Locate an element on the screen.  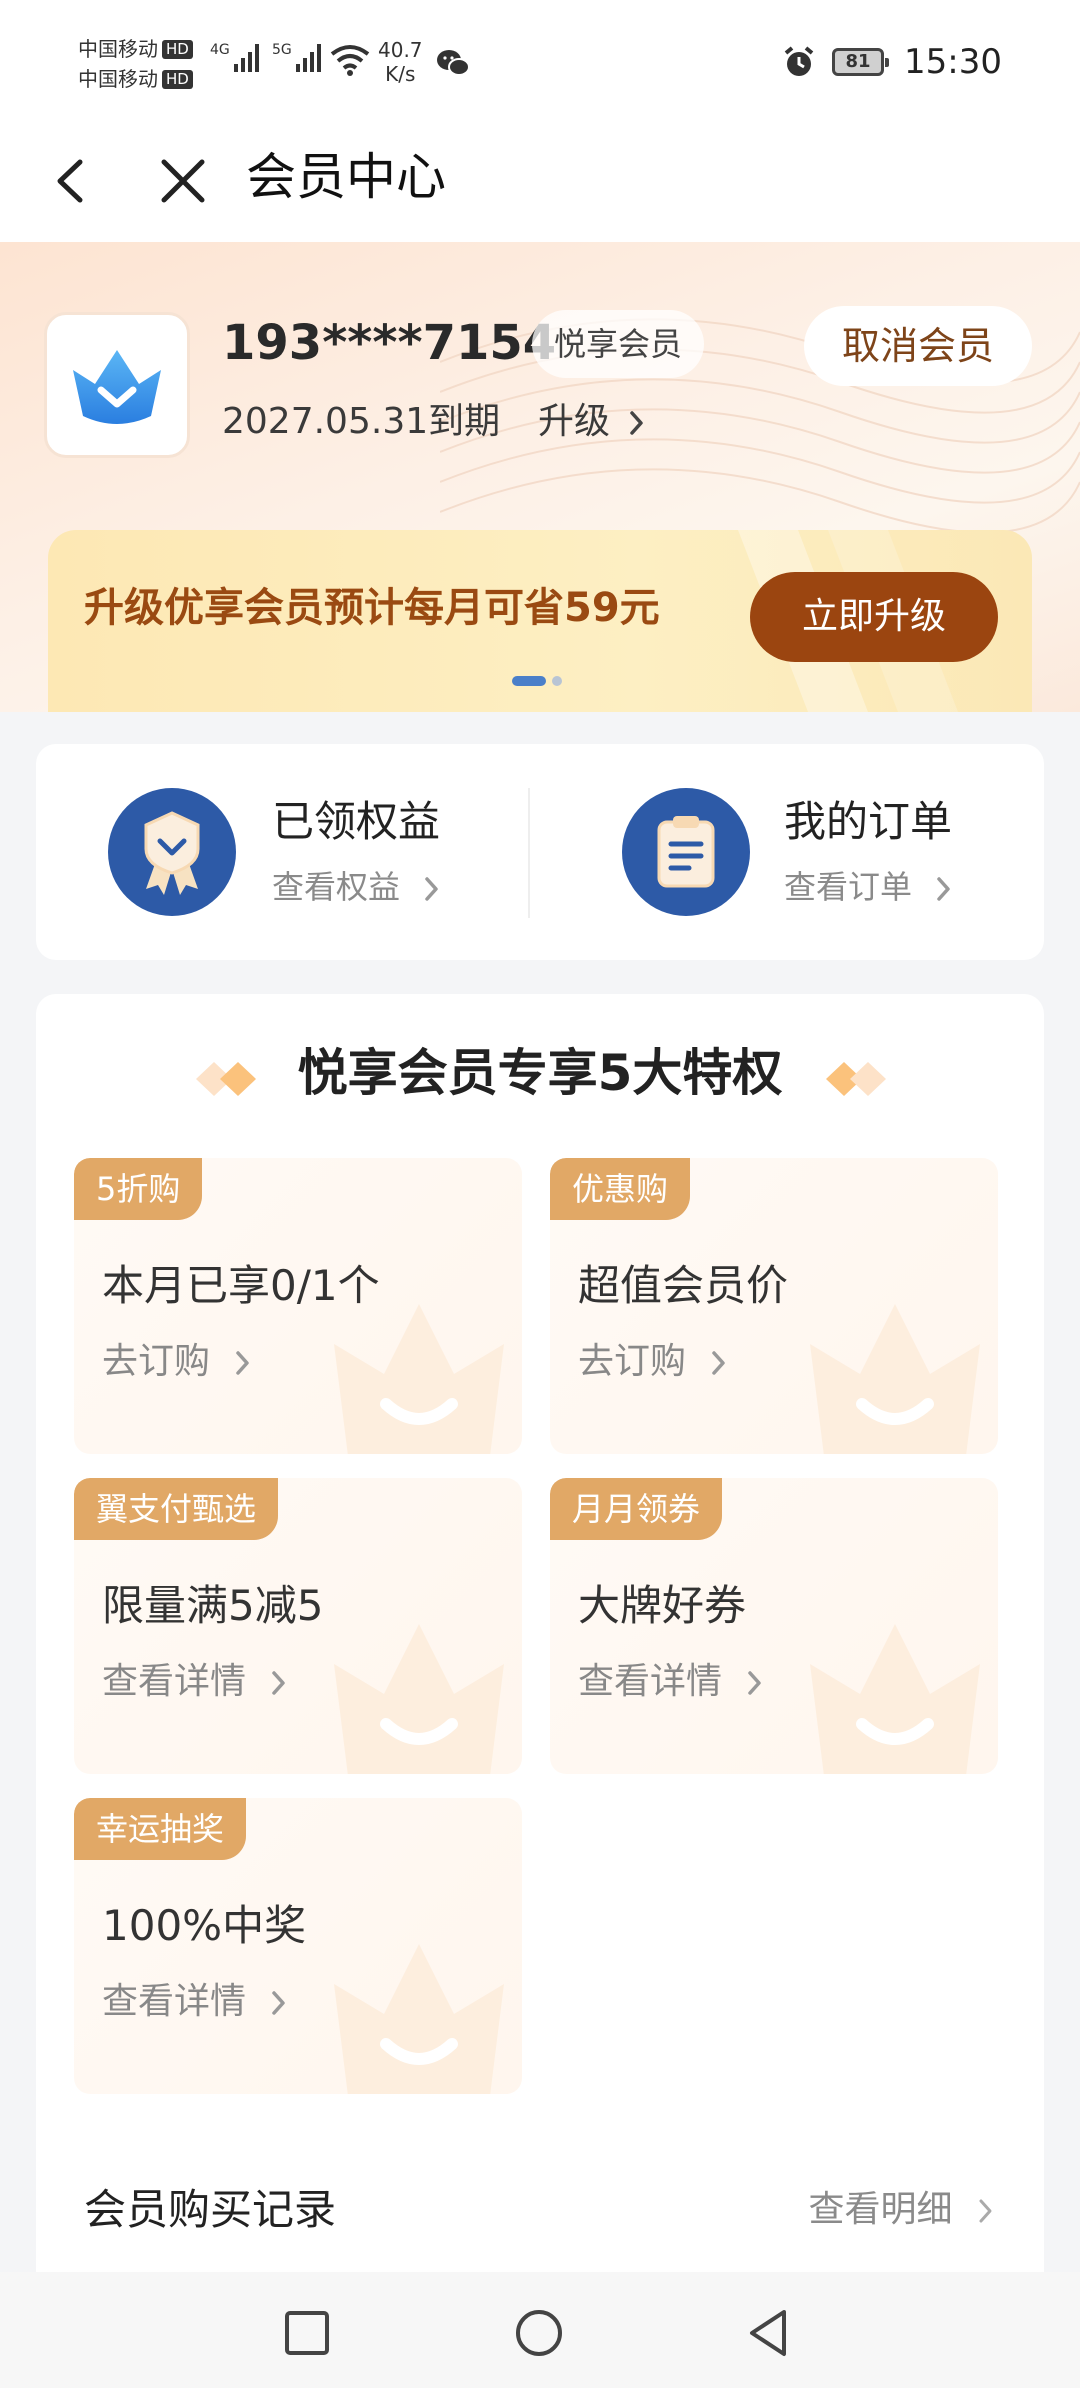
home-icon is located at coordinates (539, 2333).